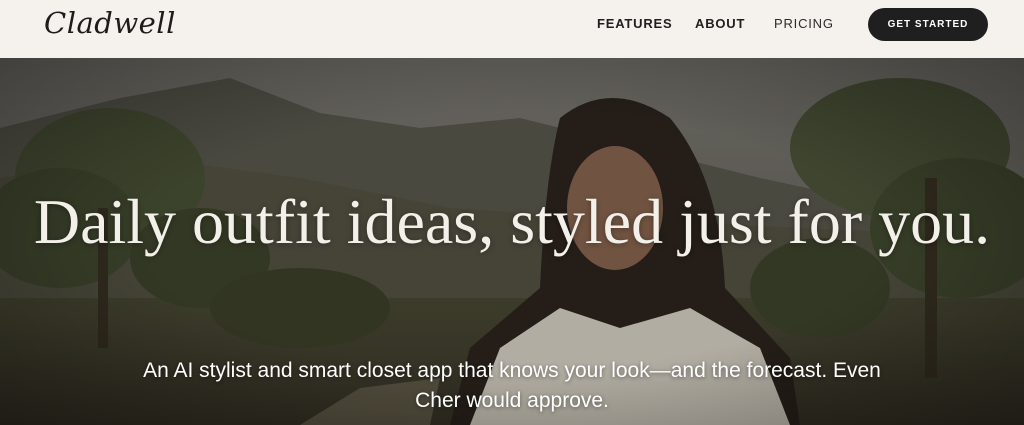 This screenshot has width=1024, height=425. Describe the element at coordinates (110, 23) in the screenshot. I see `brand-logo: Cladwell` at that location.